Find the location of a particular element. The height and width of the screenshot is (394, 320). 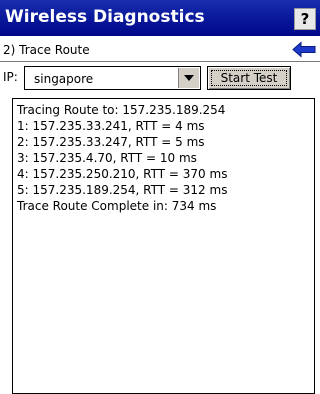

section-header: 2) Trace Route is located at coordinates (160, 49).